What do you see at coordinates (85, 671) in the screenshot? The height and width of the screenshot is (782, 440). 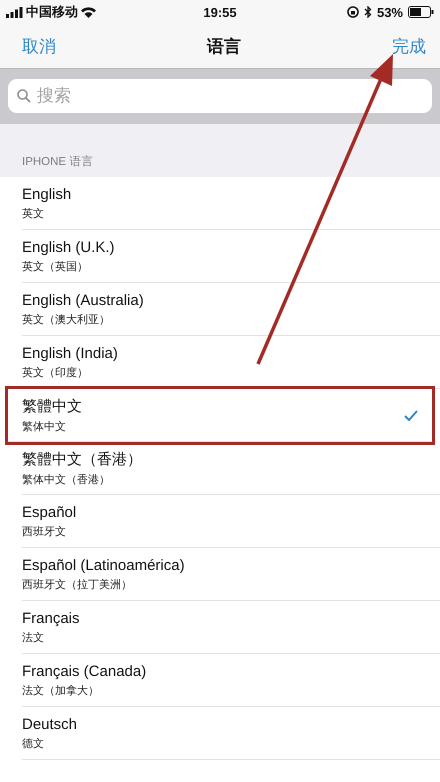 I see `language-name: Français (Canada)` at bounding box center [85, 671].